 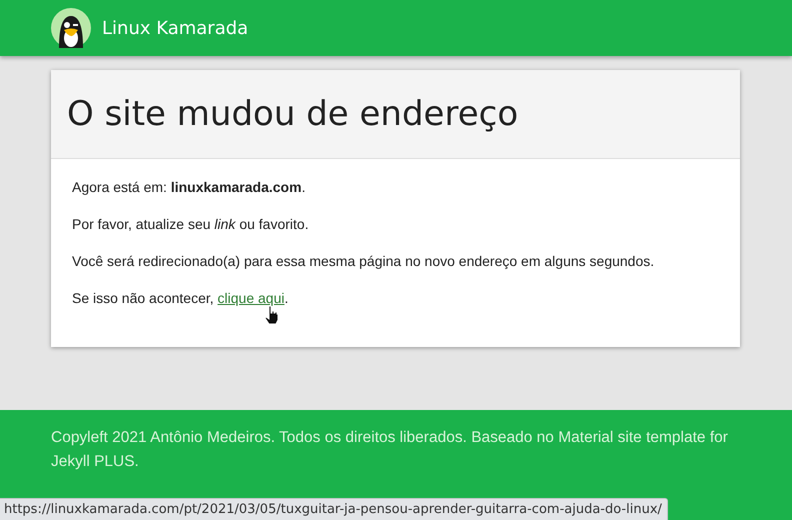 I want to click on paragraph: Agora está em: linuxkamarada.com., so click(x=189, y=187).